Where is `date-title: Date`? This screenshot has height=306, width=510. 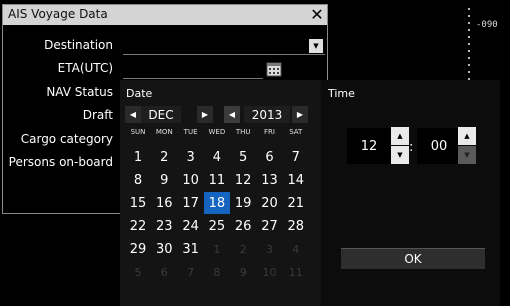
date-title: Date is located at coordinates (139, 93).